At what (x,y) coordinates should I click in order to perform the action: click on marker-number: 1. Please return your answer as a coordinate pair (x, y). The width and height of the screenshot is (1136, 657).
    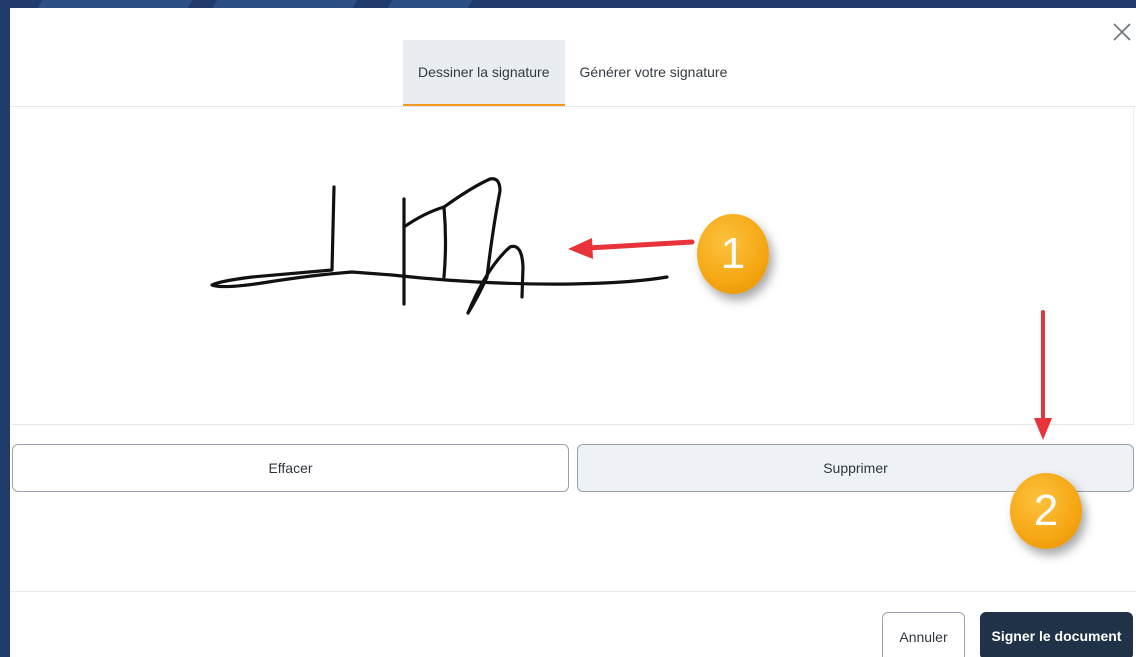
    Looking at the image, I should click on (733, 253).